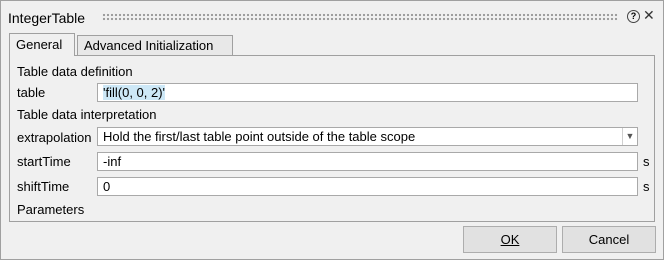  What do you see at coordinates (649, 15) in the screenshot?
I see `close-icon: ✕` at bounding box center [649, 15].